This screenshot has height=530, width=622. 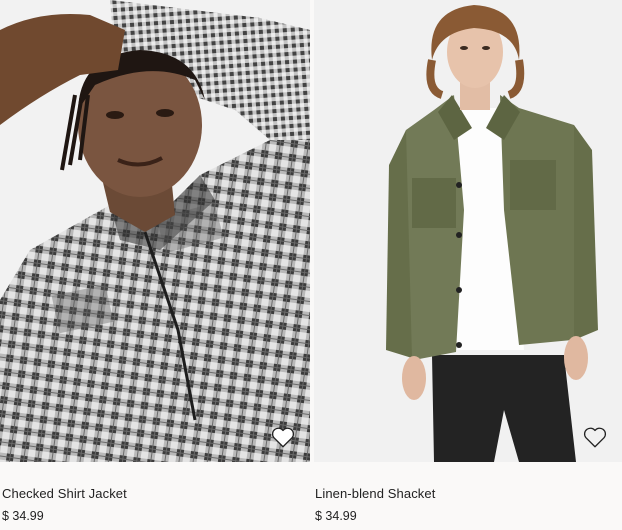 I want to click on product-title: Linen-blend Shacket, so click(x=375, y=493).